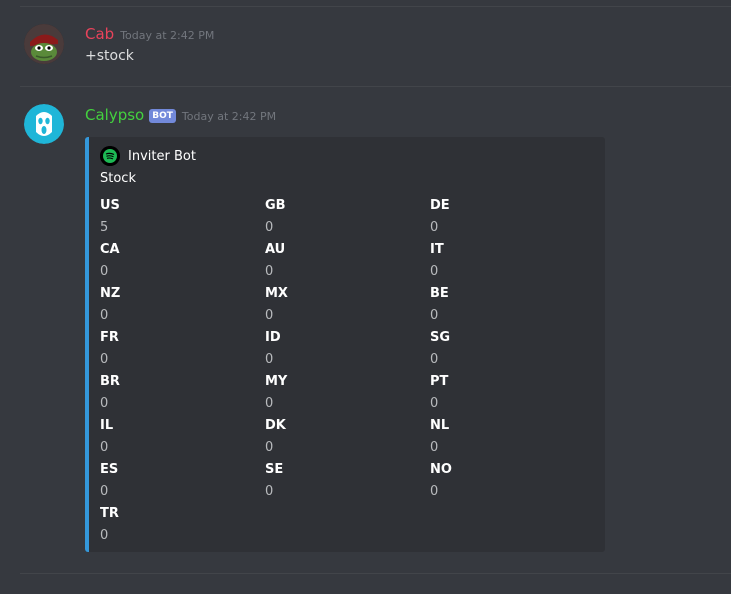 The image size is (731, 594). Describe the element at coordinates (276, 381) in the screenshot. I see `field-name: MY` at that location.